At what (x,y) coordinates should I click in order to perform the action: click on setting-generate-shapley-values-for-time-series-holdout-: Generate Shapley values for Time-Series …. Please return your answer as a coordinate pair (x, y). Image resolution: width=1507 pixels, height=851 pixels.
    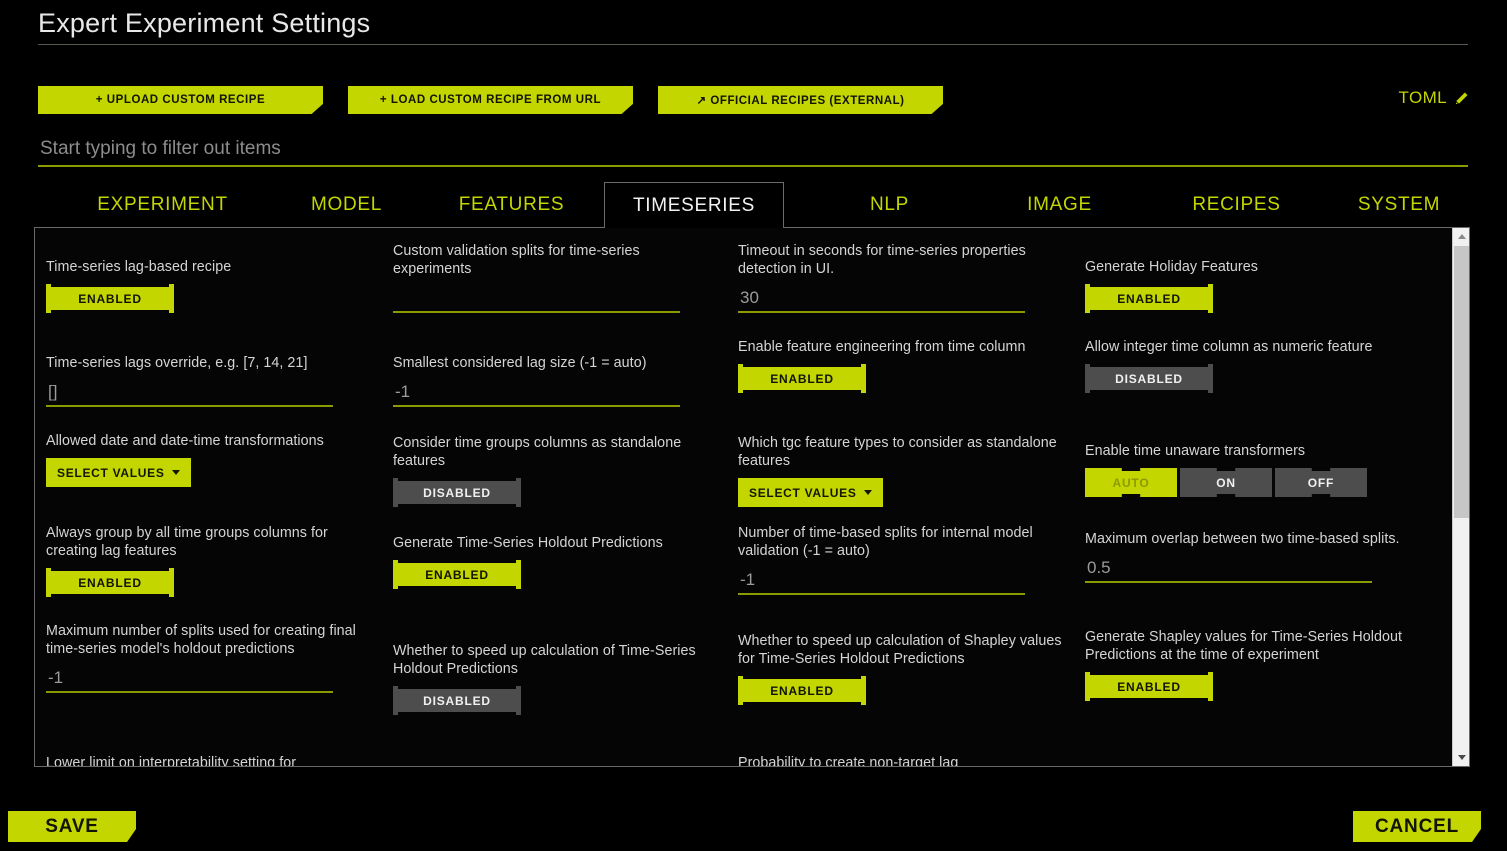
    Looking at the image, I should click on (1260, 664).